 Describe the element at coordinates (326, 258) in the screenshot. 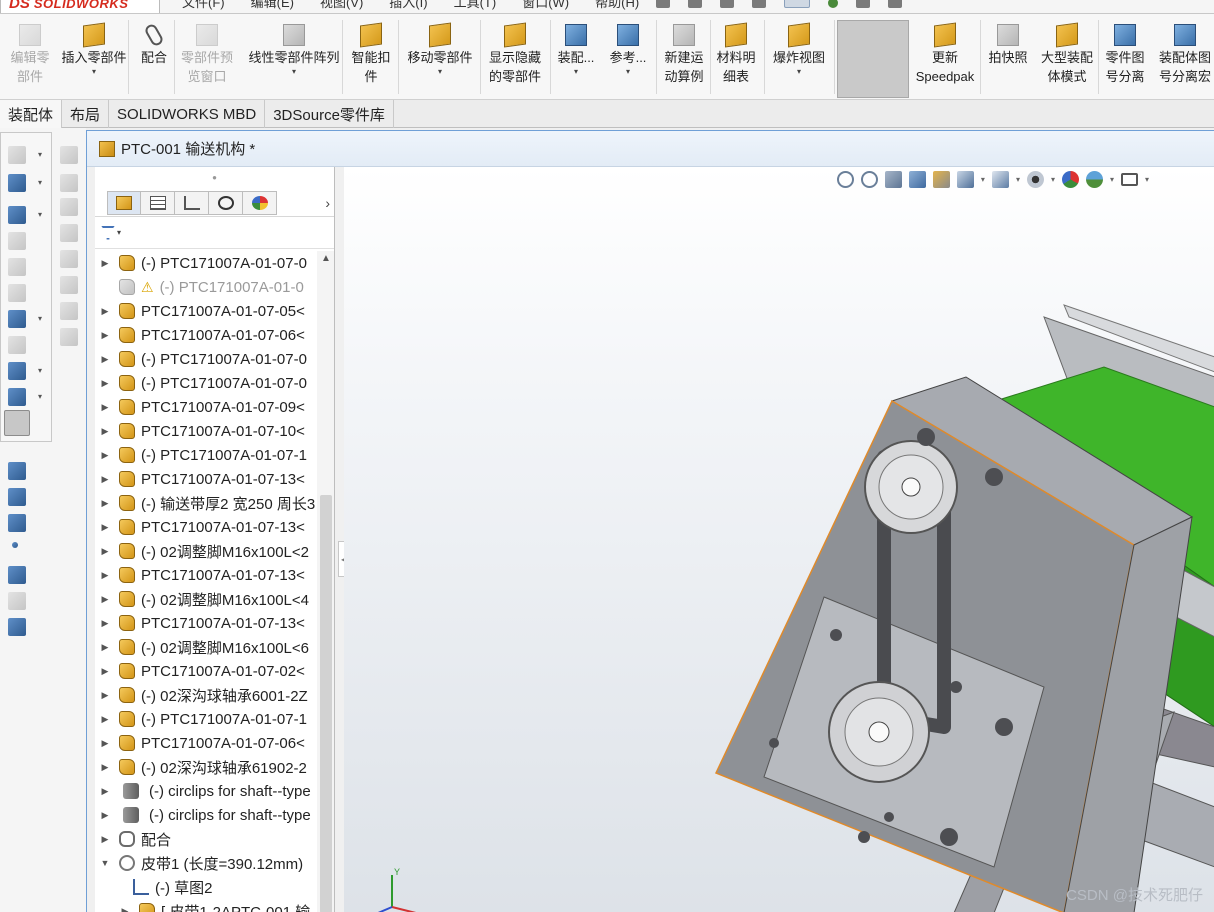

I see `scroll-up-icon: ▲` at that location.